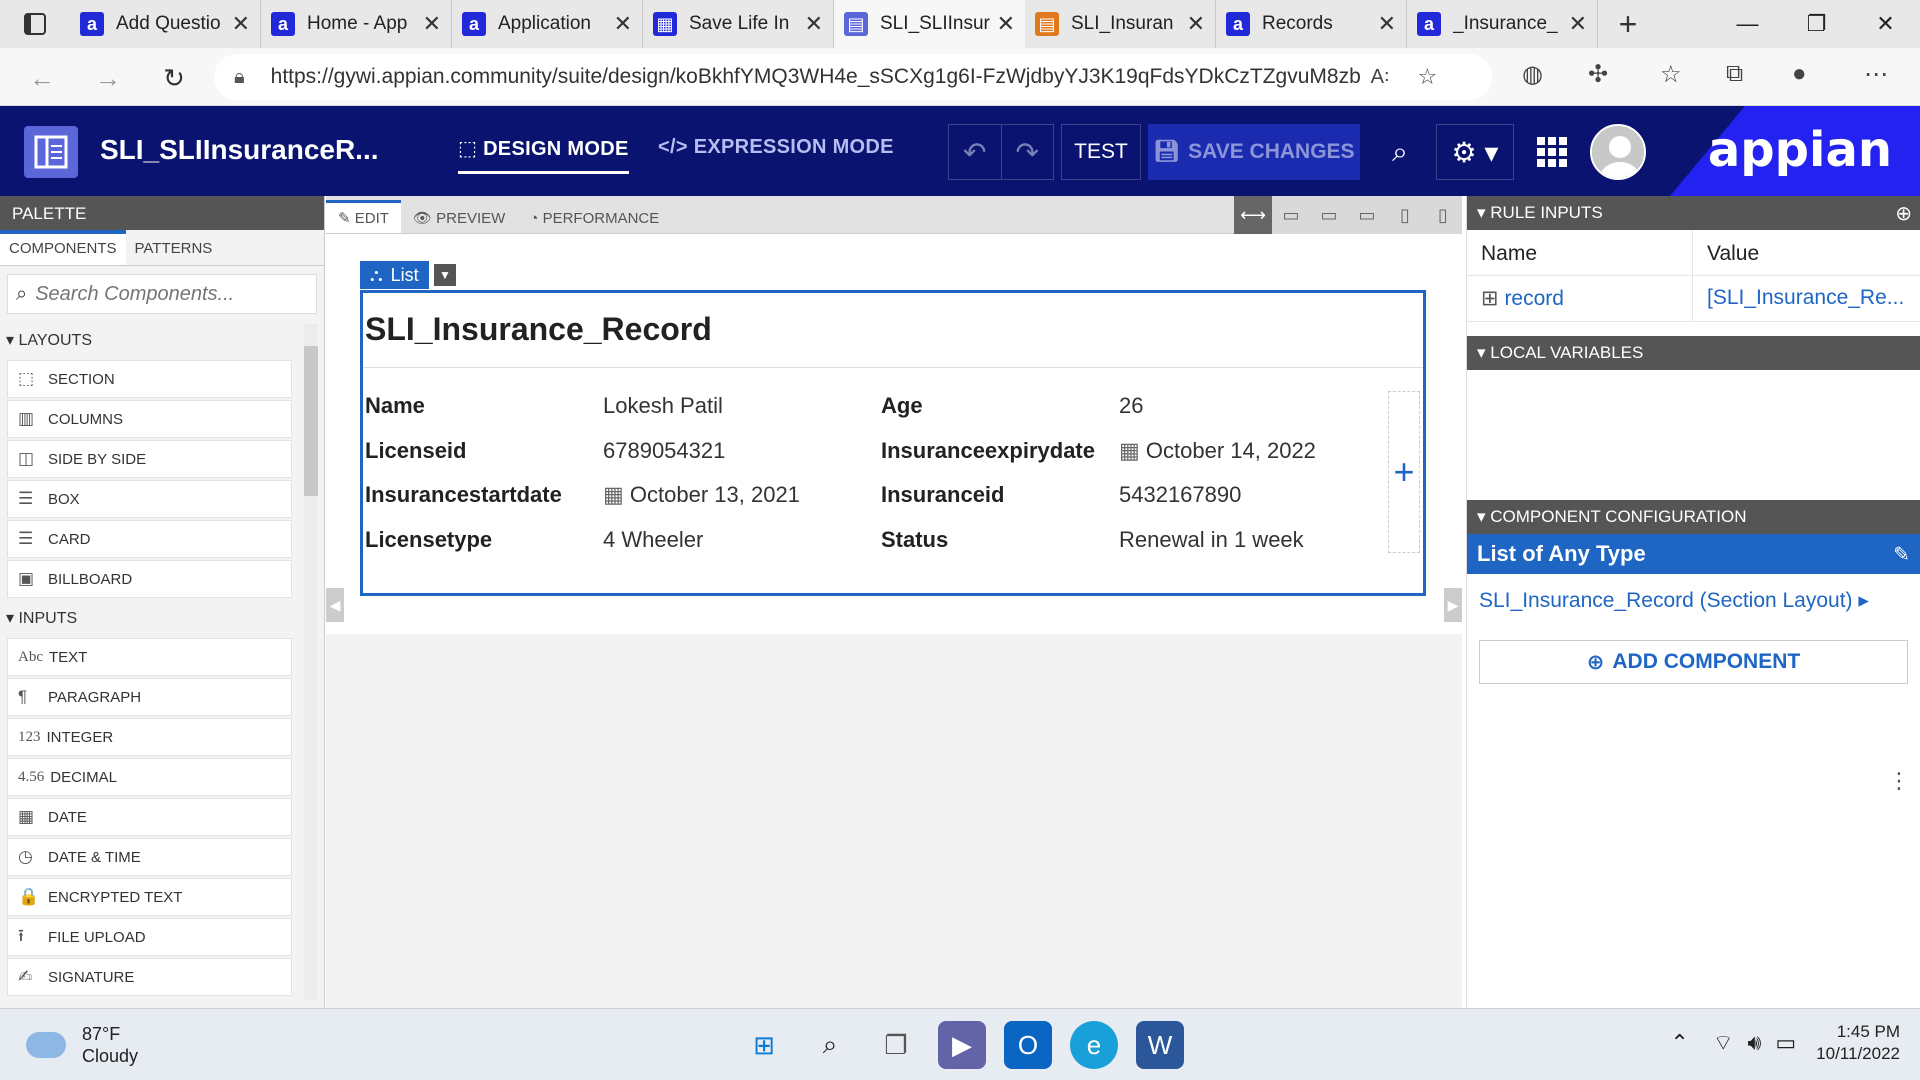  What do you see at coordinates (929, 24) in the screenshot?
I see `browser-tab: ▤ SLI_SLIInsur ✕` at bounding box center [929, 24].